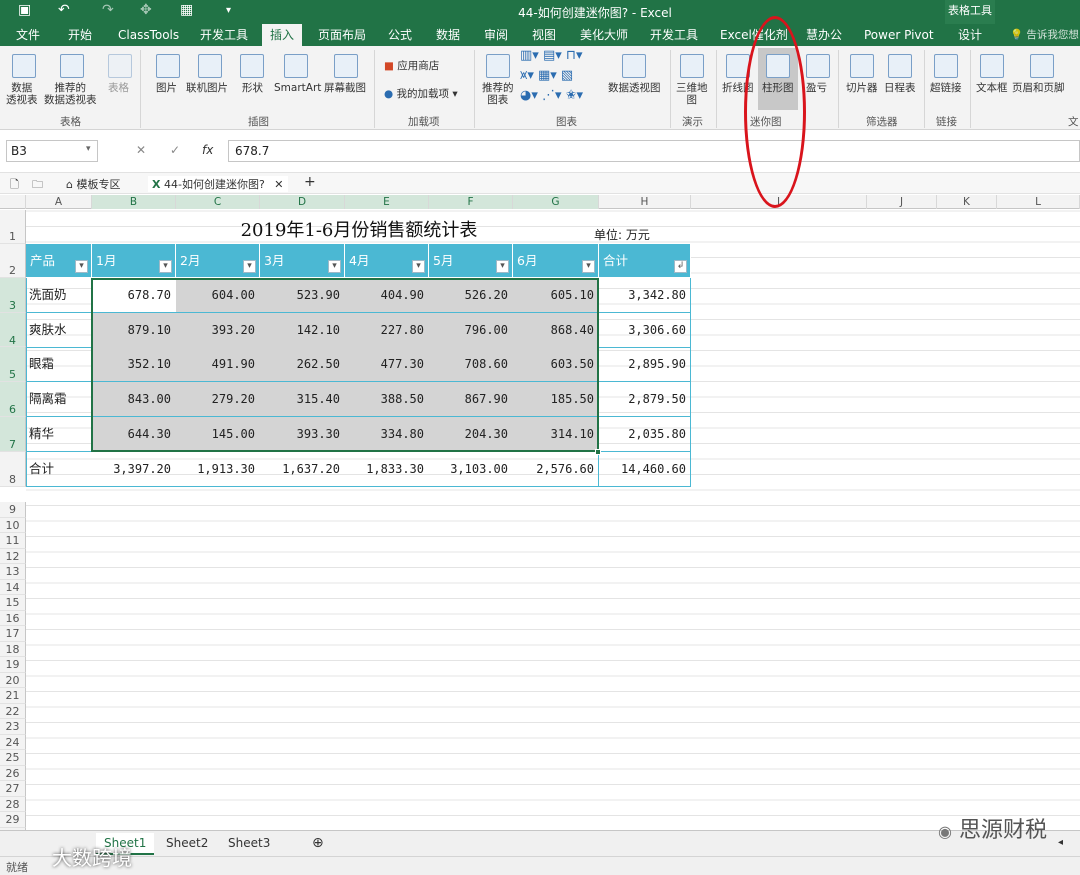 This screenshot has height=875, width=1080. I want to click on col-header-a: A, so click(59, 202).